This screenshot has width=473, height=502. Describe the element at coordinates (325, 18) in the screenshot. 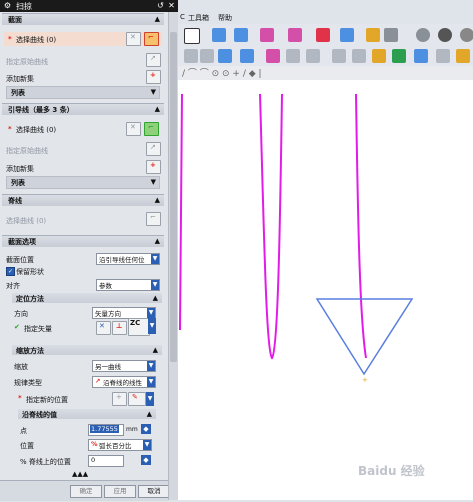

I see `menu-bar: C 工具箱 帮助` at that location.